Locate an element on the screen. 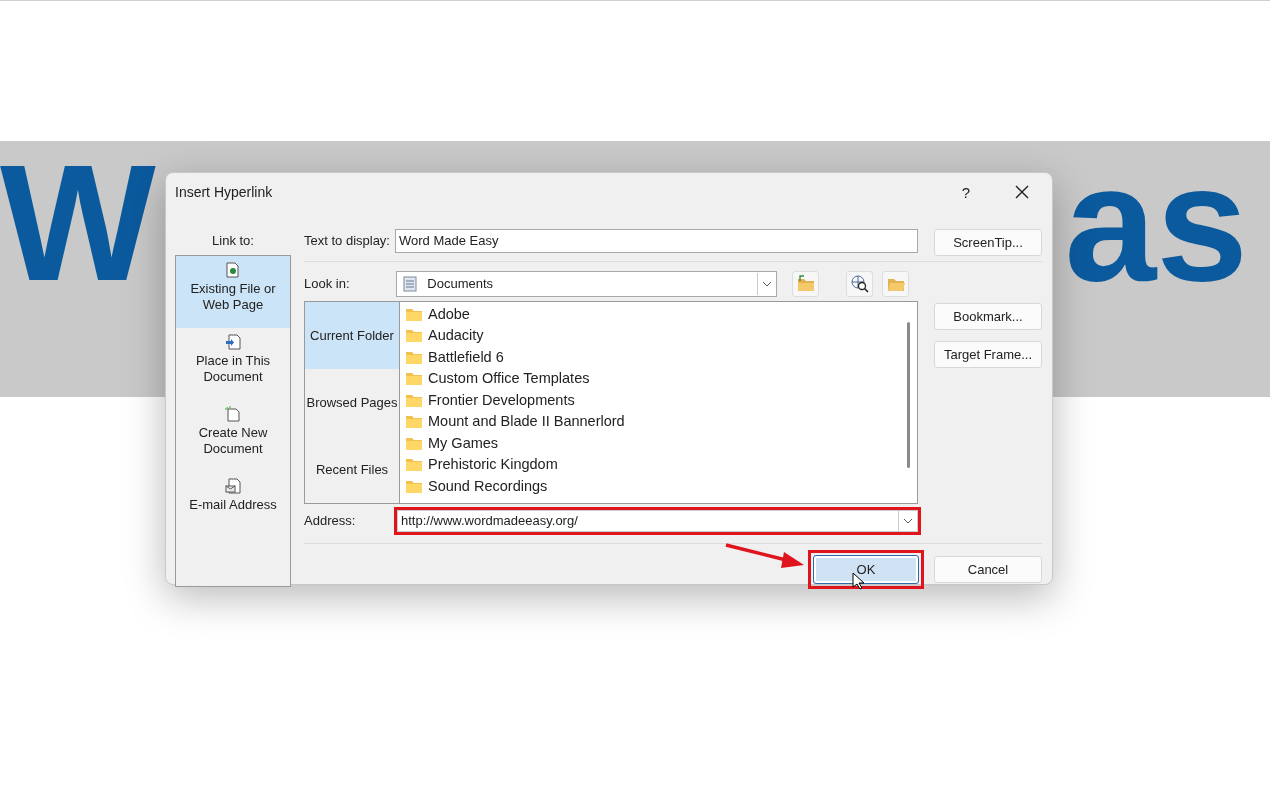 The height and width of the screenshot is (808, 1270). link-option: Place in This Document is located at coordinates (233, 364).